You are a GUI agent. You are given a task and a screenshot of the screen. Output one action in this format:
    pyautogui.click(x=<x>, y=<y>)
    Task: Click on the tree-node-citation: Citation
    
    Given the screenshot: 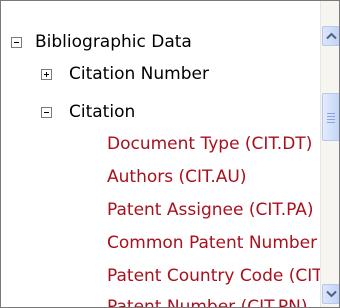 What is the action you would take?
    pyautogui.click(x=88, y=112)
    